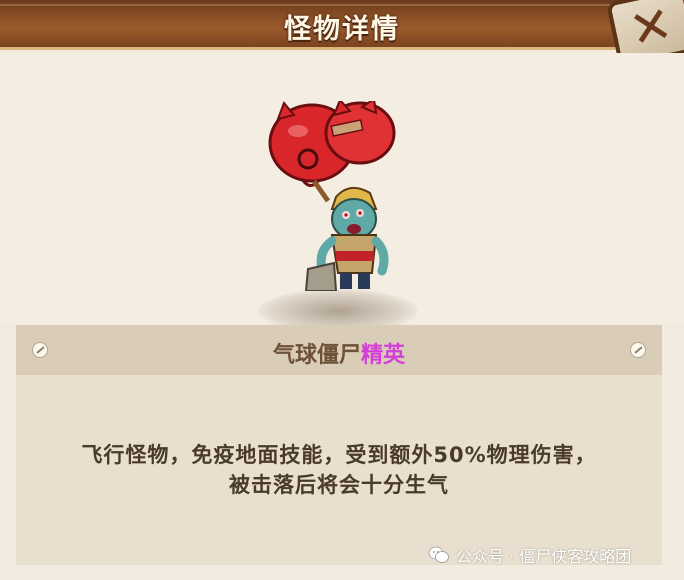 The image size is (684, 580). What do you see at coordinates (332, 144) in the screenshot?
I see `balloon-icon` at bounding box center [332, 144].